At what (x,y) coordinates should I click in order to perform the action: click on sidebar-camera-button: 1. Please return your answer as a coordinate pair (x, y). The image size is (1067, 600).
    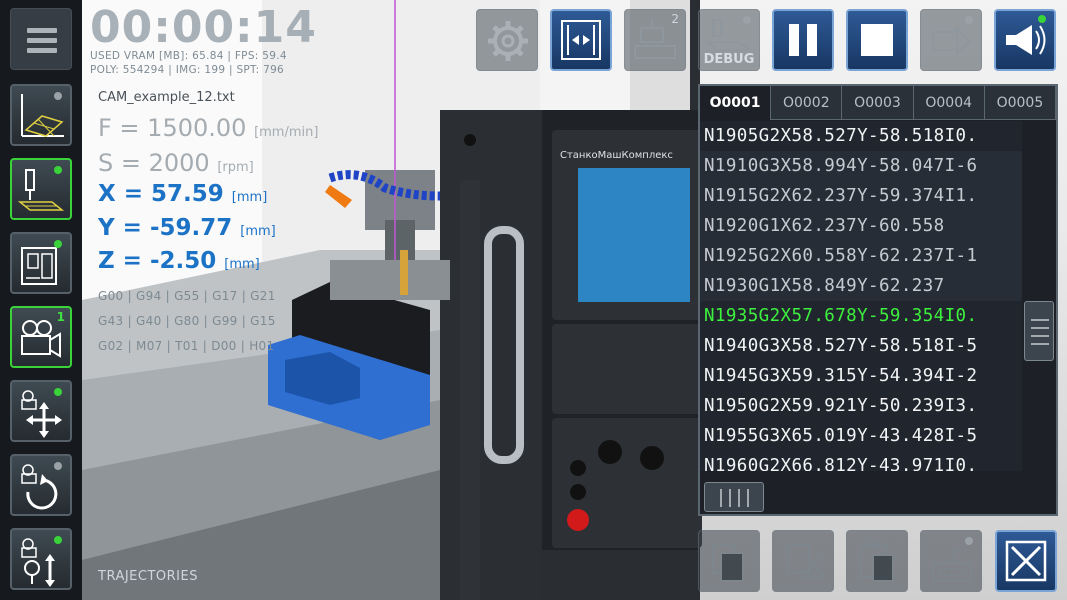
    Looking at the image, I should click on (41, 337).